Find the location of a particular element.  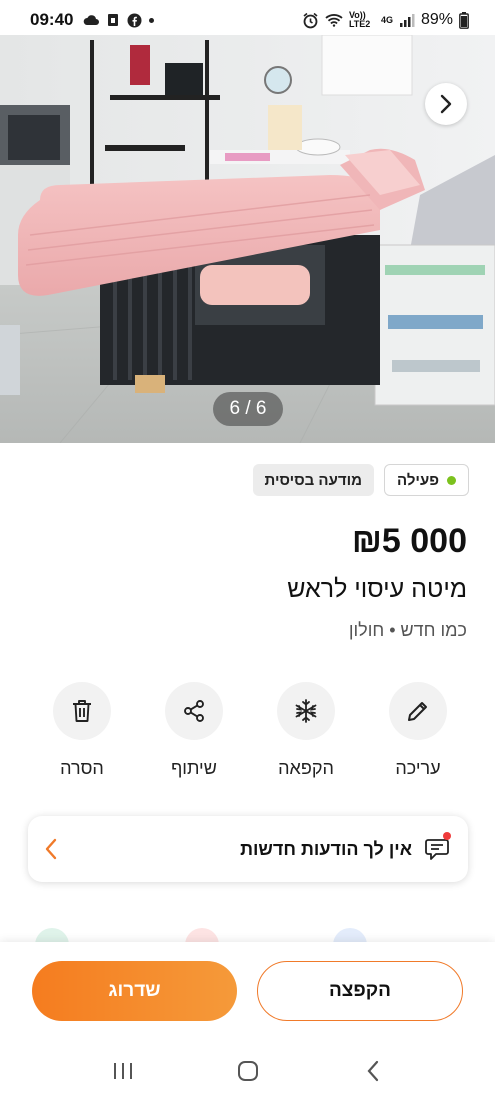

back-button is located at coordinates (373, 1071).